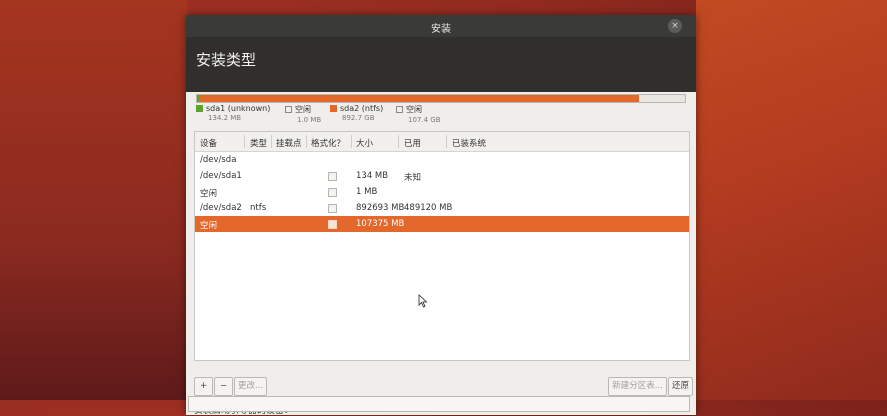  I want to click on table-row: /dev/sda1 134 MB 未知, so click(442, 176).